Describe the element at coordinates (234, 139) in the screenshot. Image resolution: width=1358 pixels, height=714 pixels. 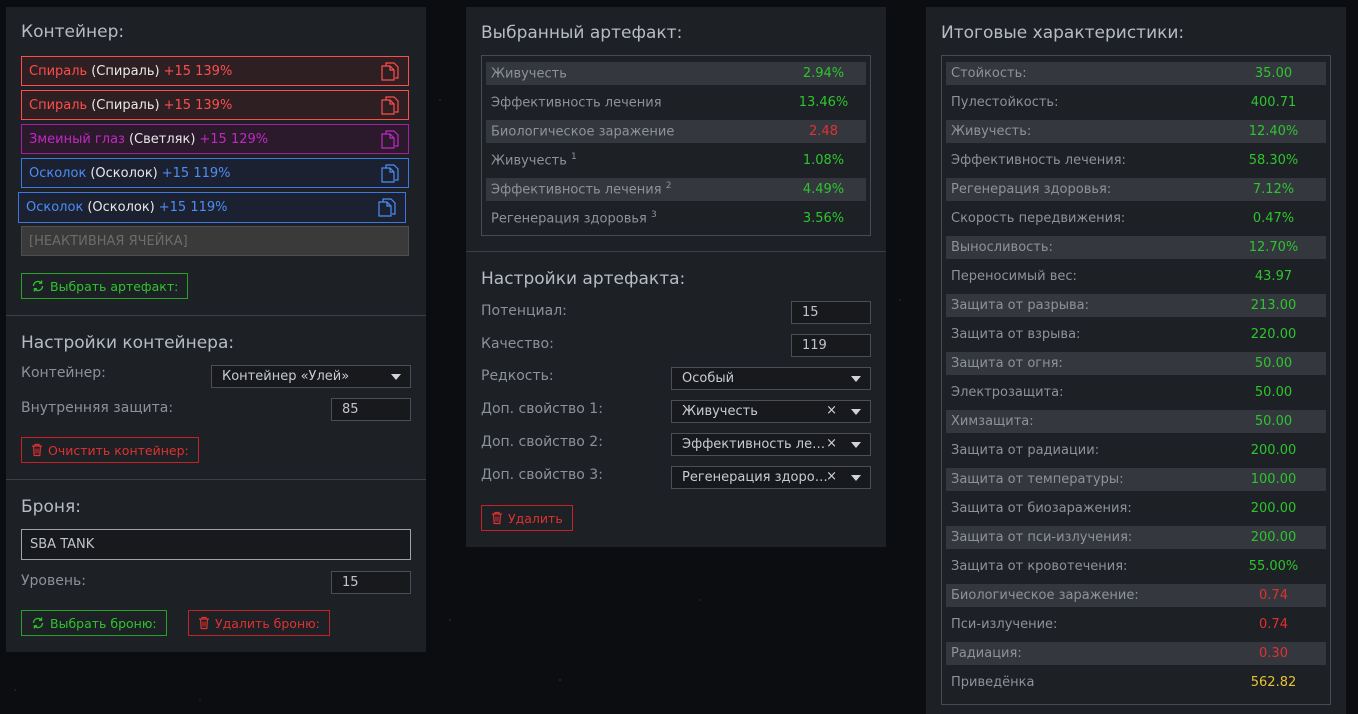
I see `slot-artifact-percent: +15 129%` at that location.